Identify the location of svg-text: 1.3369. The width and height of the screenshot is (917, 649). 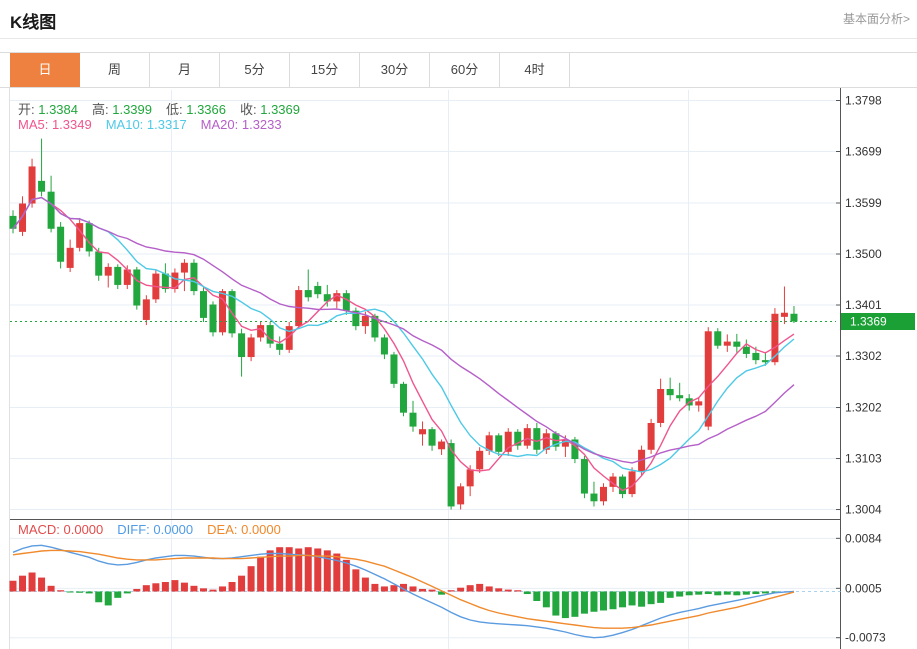
(868, 322).